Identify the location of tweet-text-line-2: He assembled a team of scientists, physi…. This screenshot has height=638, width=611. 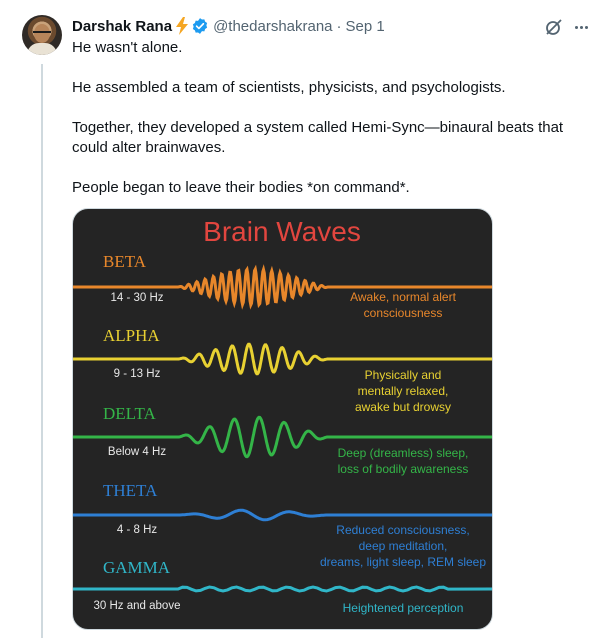
(289, 87).